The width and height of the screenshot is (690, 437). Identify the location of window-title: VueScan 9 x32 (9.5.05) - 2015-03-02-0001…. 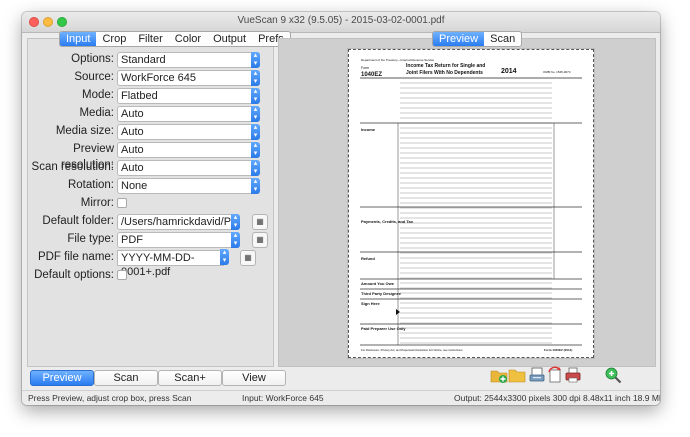
(341, 20).